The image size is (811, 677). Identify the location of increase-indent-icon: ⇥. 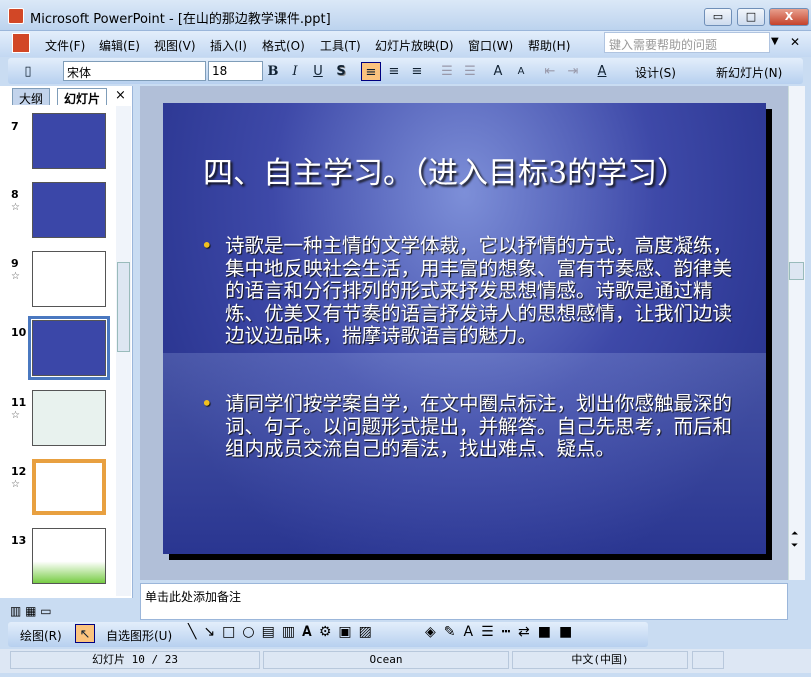
(573, 71).